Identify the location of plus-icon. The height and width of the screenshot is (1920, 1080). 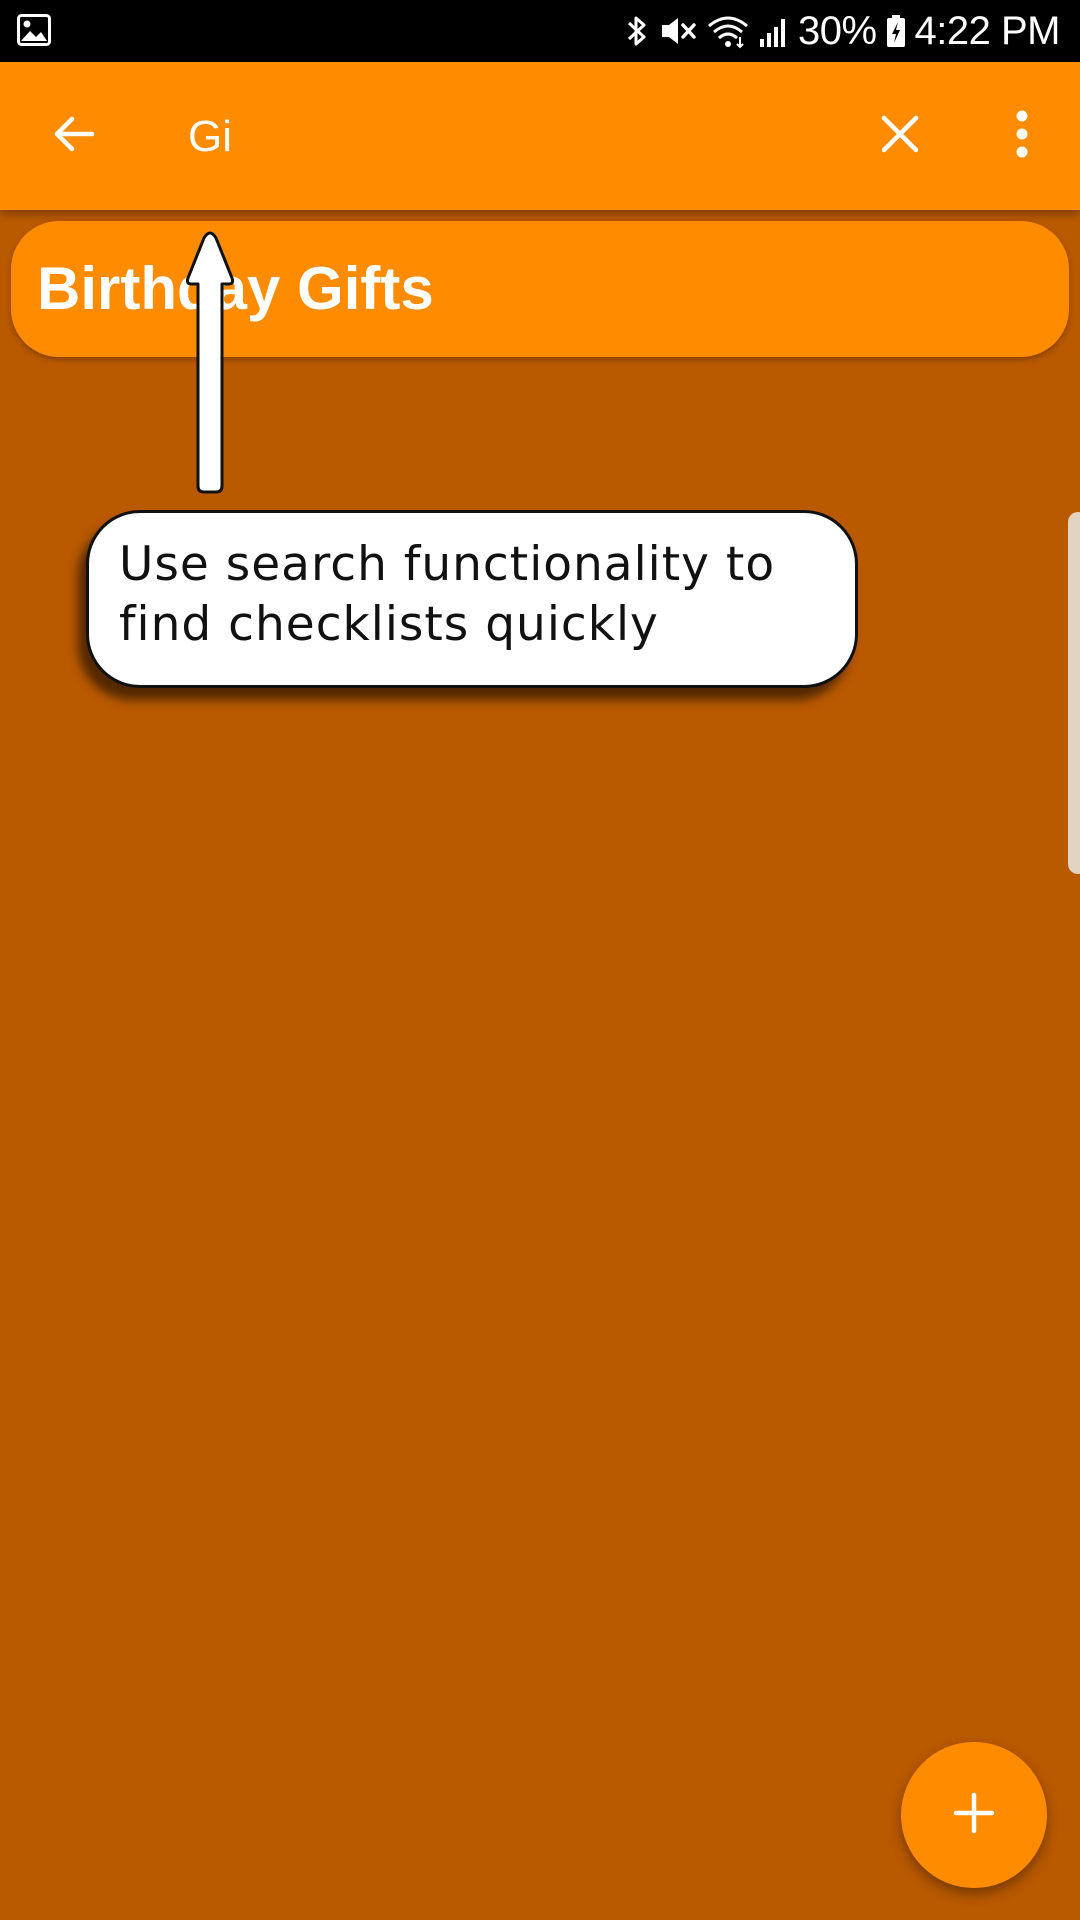
(974, 1815).